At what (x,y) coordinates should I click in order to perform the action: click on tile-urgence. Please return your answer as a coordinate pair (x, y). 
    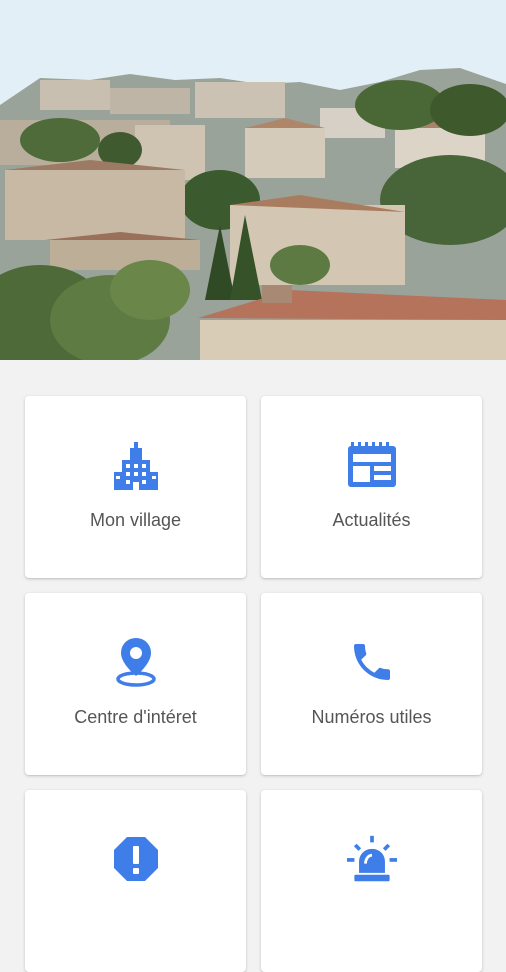
    Looking at the image, I should click on (371, 881).